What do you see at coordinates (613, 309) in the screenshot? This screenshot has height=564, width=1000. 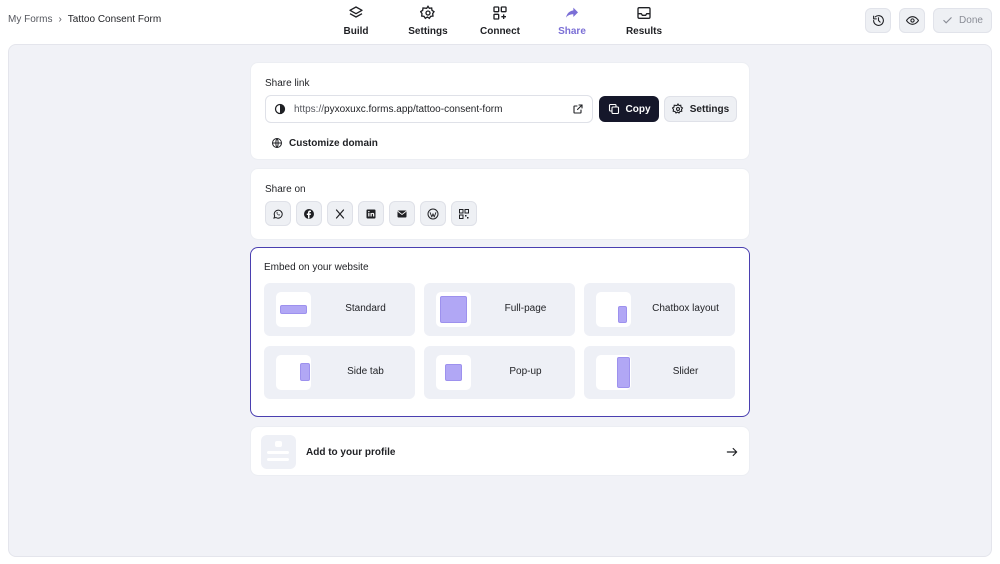 I see `chatbox-layout-icon` at bounding box center [613, 309].